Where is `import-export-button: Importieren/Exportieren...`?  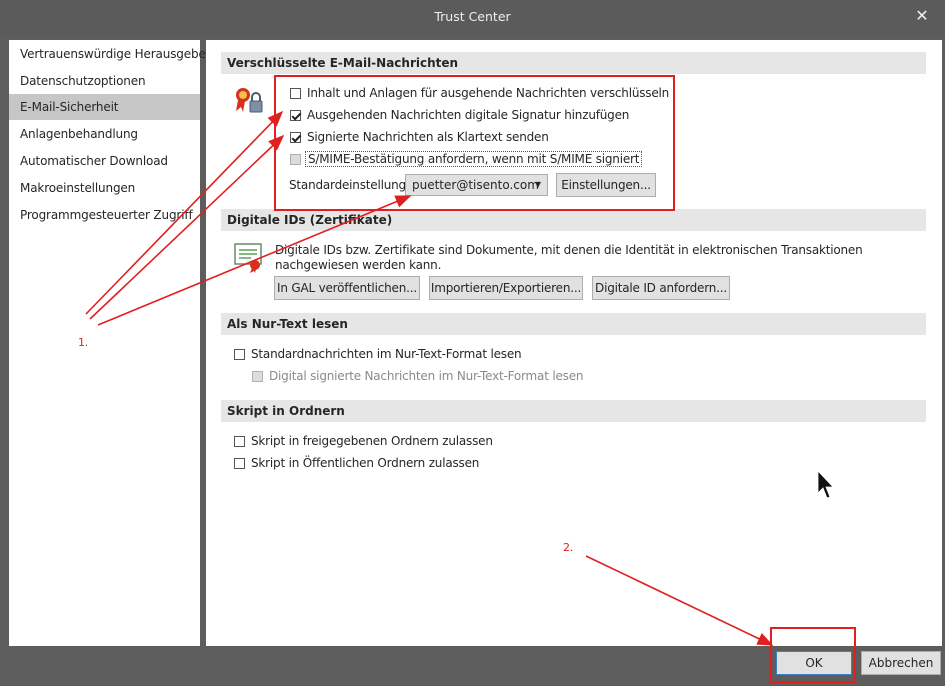
import-export-button: Importieren/Exportieren... is located at coordinates (506, 288).